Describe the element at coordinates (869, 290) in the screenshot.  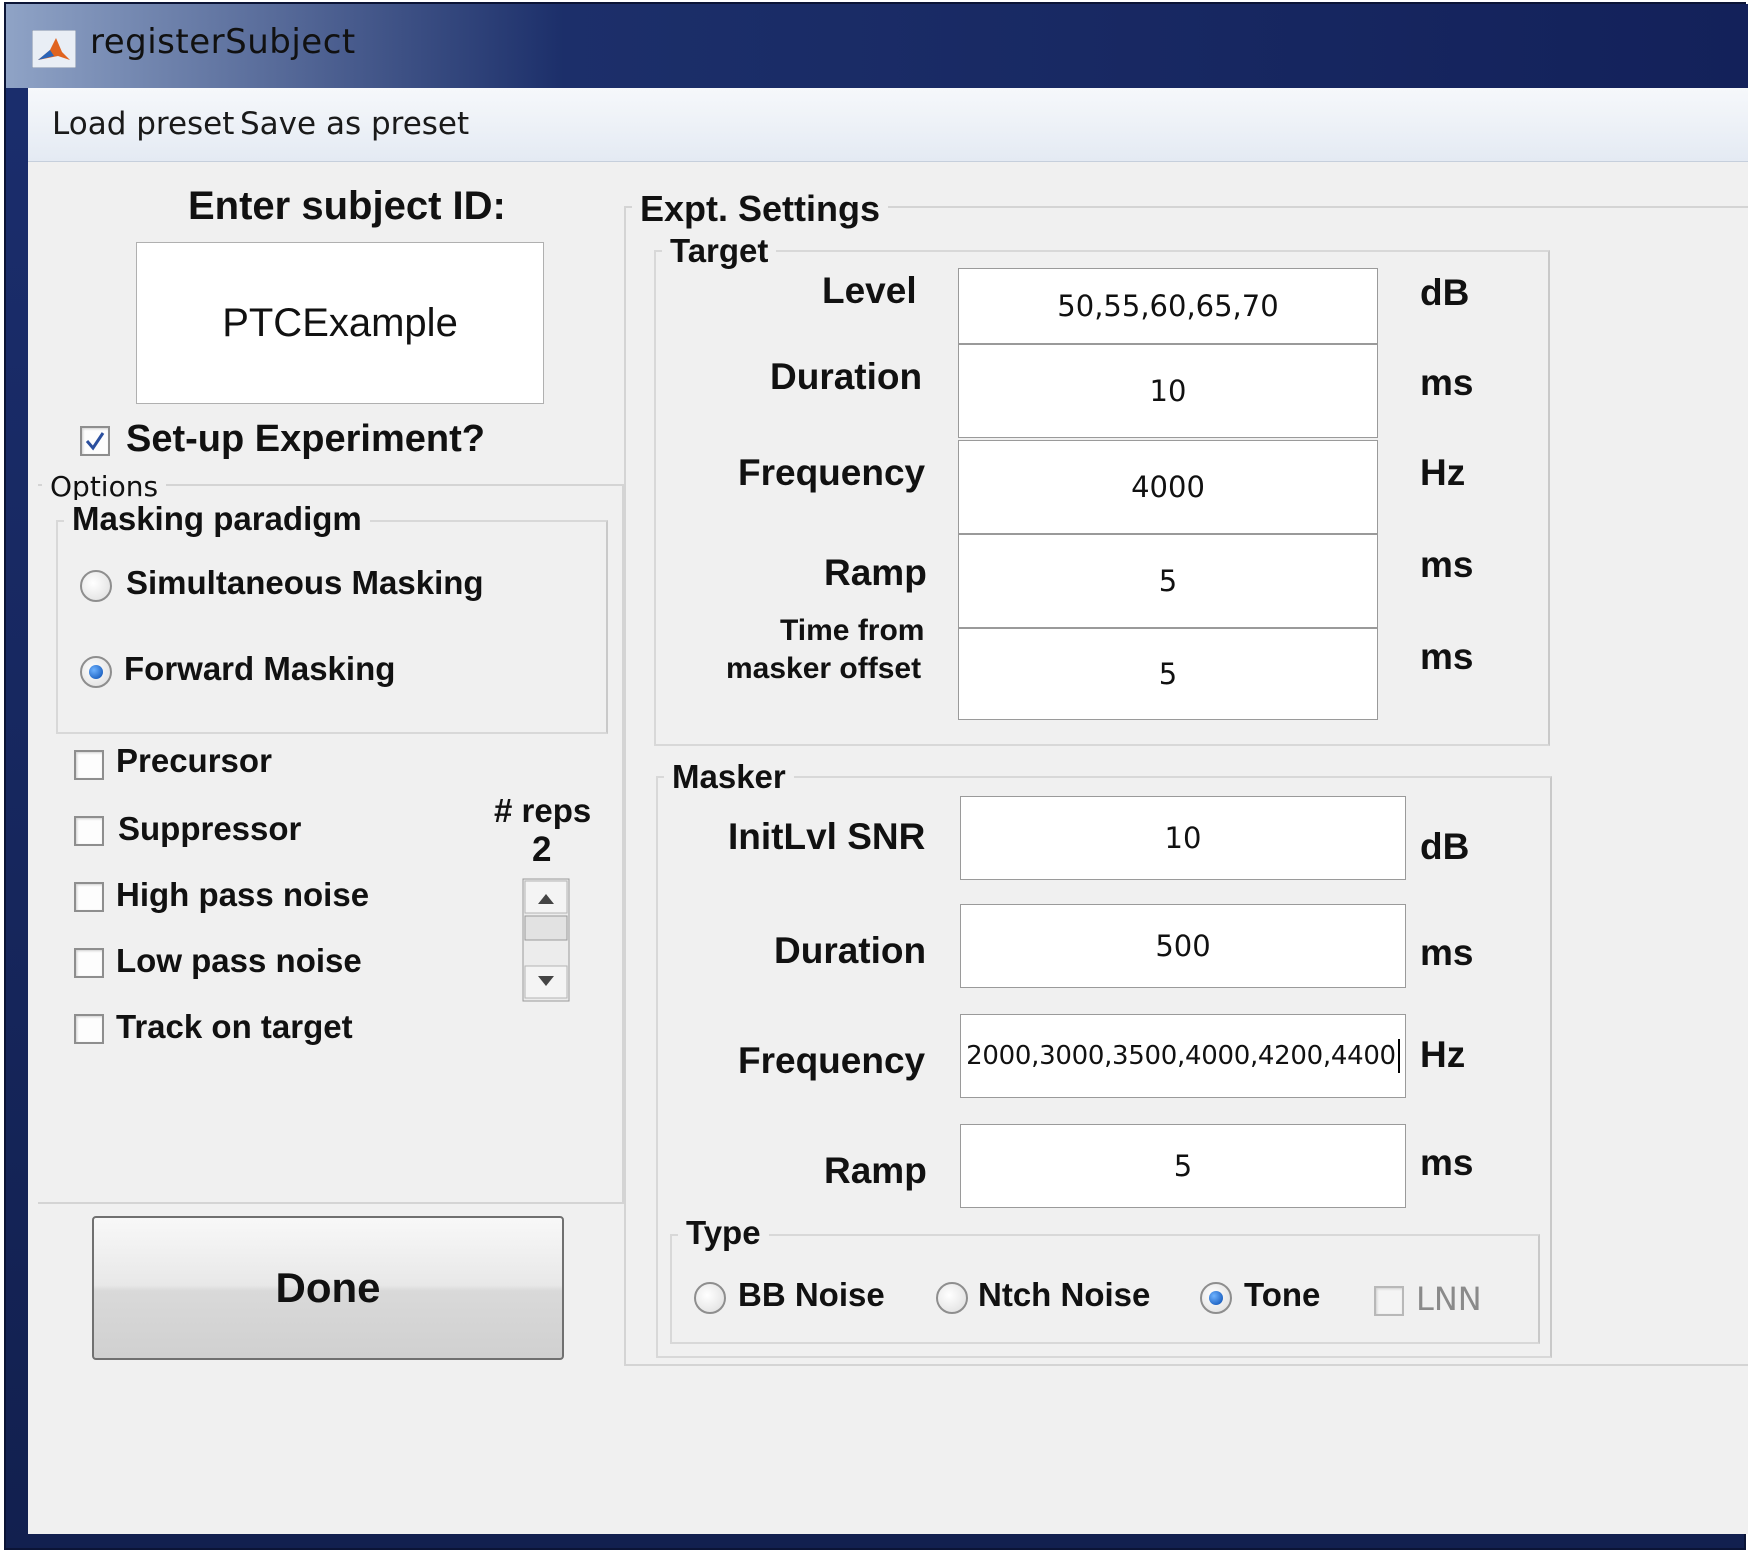
I see `target-level-label: Level` at that location.